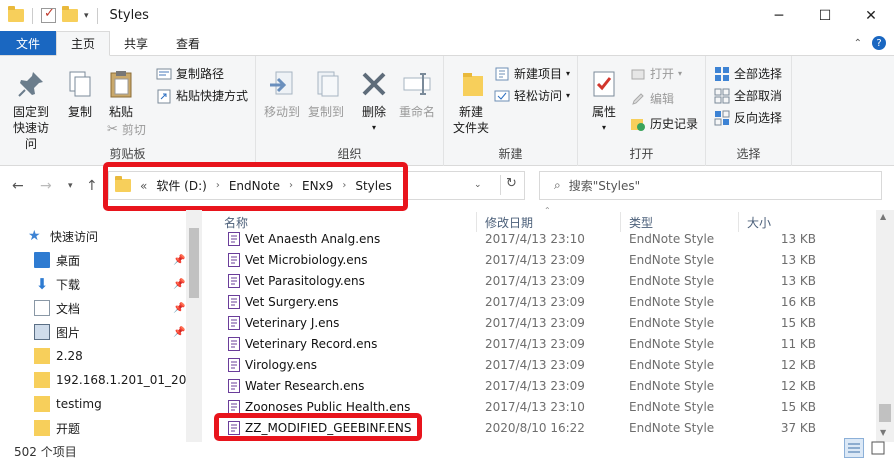 The width and height of the screenshot is (894, 462). I want to click on copy-button: 复制, so click(80, 94).